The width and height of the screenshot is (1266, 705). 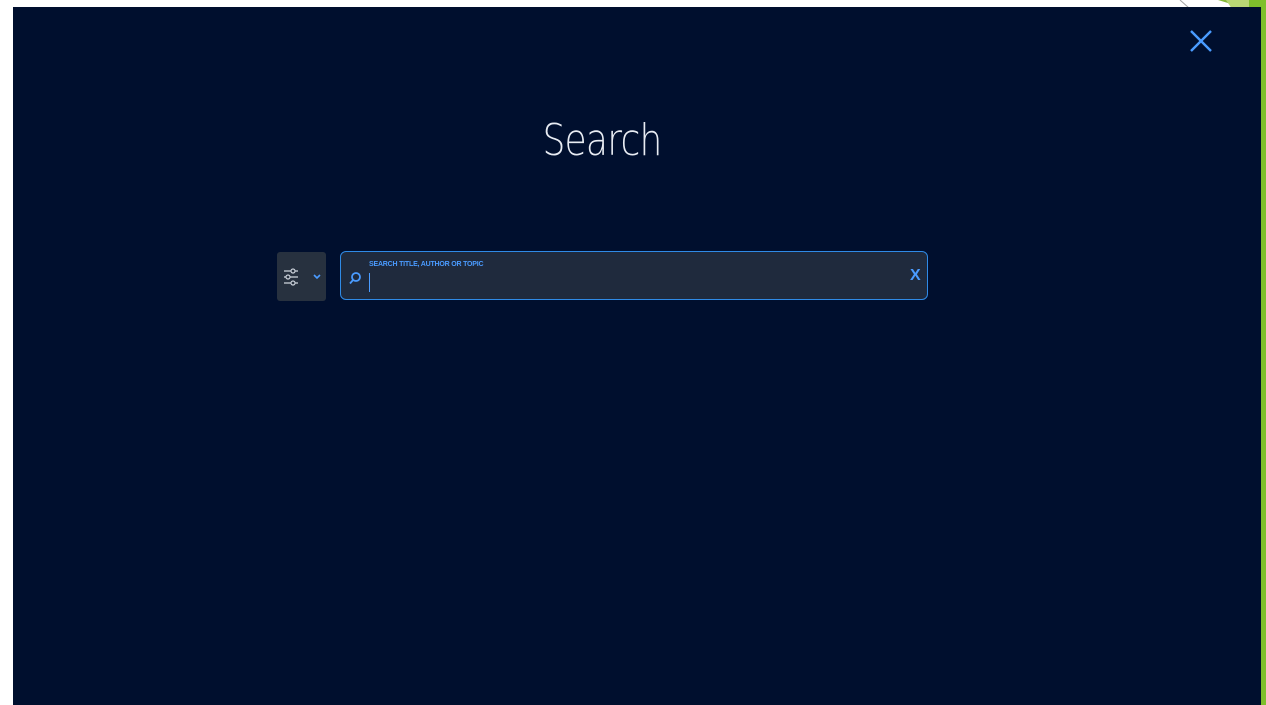 What do you see at coordinates (316, 276) in the screenshot?
I see `chevron-down-icon` at bounding box center [316, 276].